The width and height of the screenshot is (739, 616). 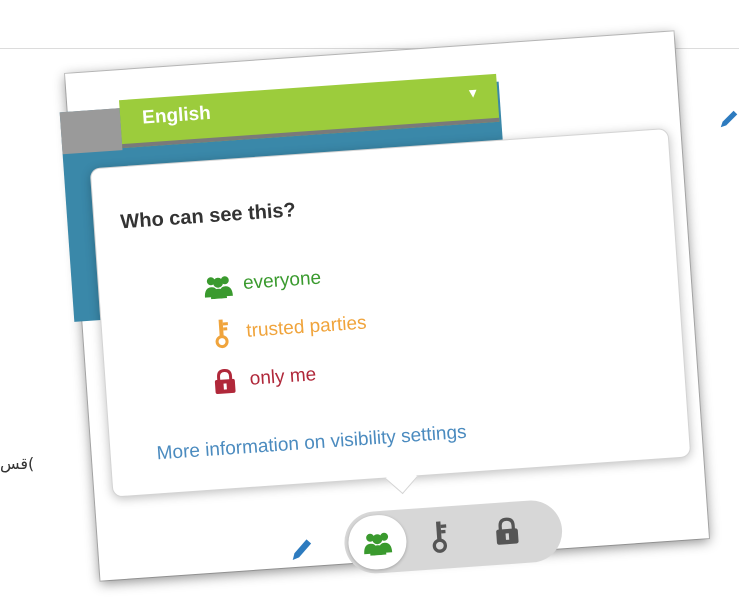 I want to click on language-select-value: English, so click(x=176, y=115).